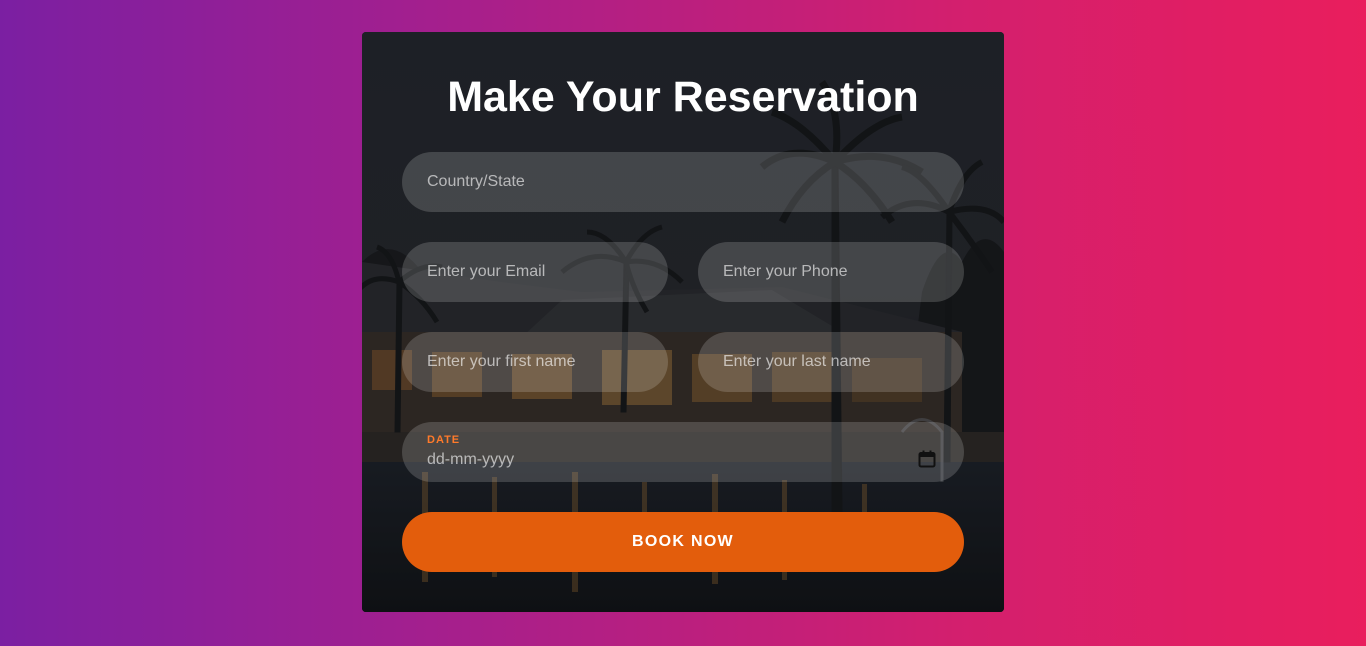 This screenshot has width=1366, height=646. I want to click on form-title: Make Your Reservation, so click(683, 97).